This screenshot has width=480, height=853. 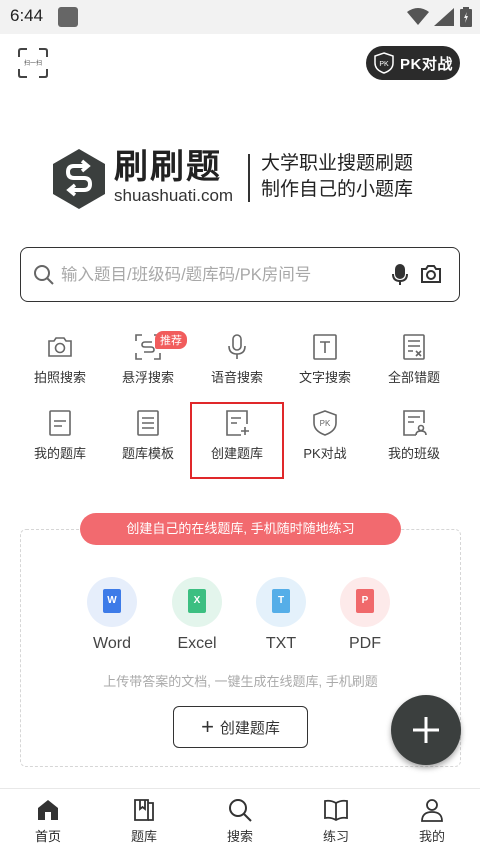 What do you see at coordinates (148, 367) in the screenshot?
I see `grid-floating-search: 推荐 悬浮搜索` at bounding box center [148, 367].